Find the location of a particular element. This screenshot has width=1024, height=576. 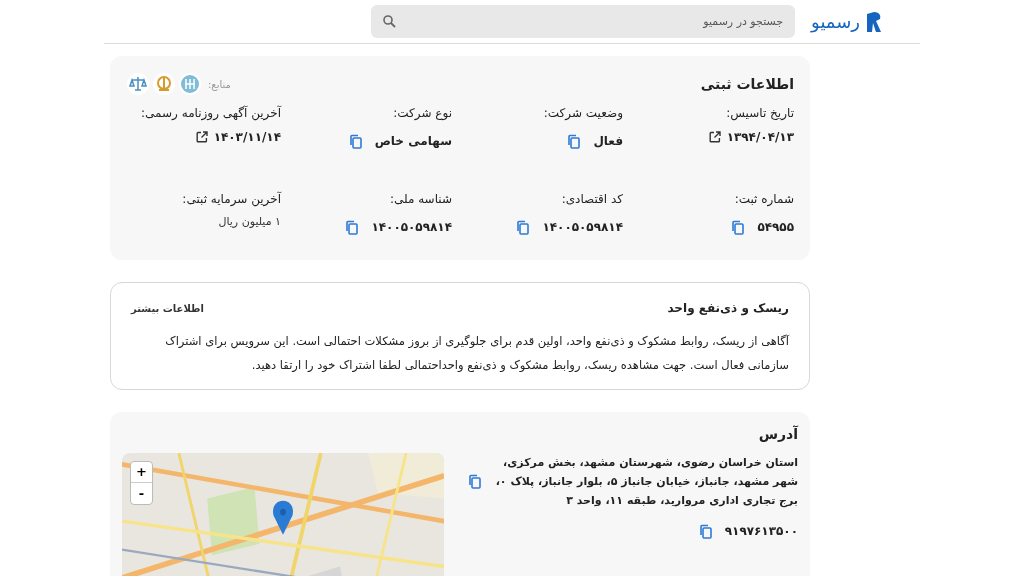

scales-icon is located at coordinates (138, 84).